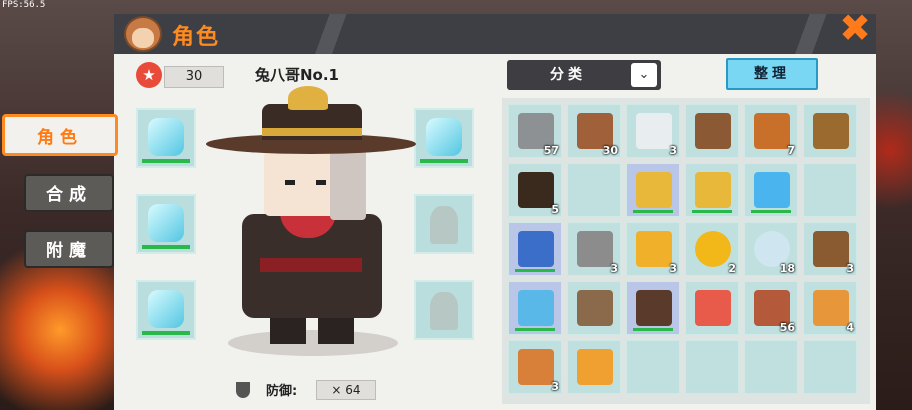 This screenshot has width=912, height=410. I want to click on rocket-icon, so click(595, 367).